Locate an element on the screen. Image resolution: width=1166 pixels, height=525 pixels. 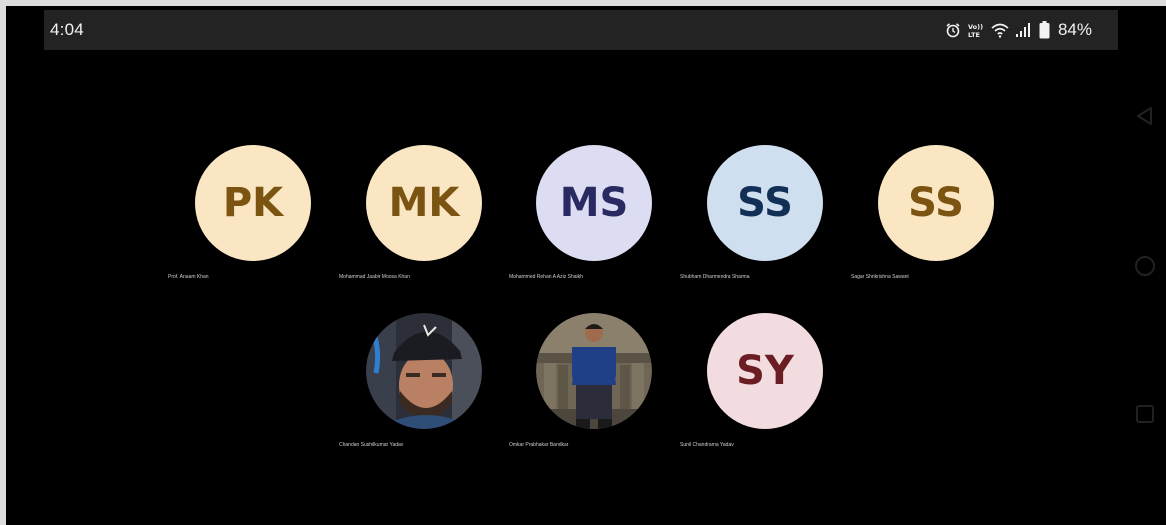
home-circle-icon is located at coordinates (1145, 266).